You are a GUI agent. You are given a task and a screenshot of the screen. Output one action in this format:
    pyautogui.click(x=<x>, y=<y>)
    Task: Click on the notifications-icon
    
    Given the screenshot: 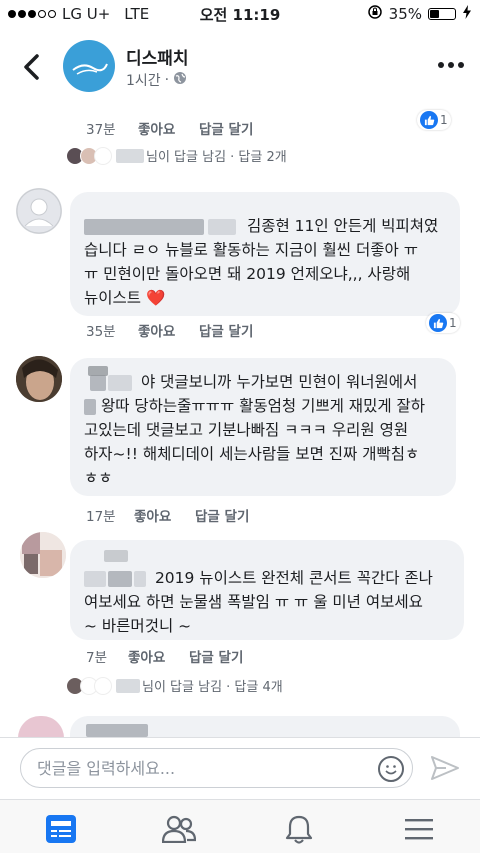 What is the action you would take?
    pyautogui.click(x=299, y=829)
    